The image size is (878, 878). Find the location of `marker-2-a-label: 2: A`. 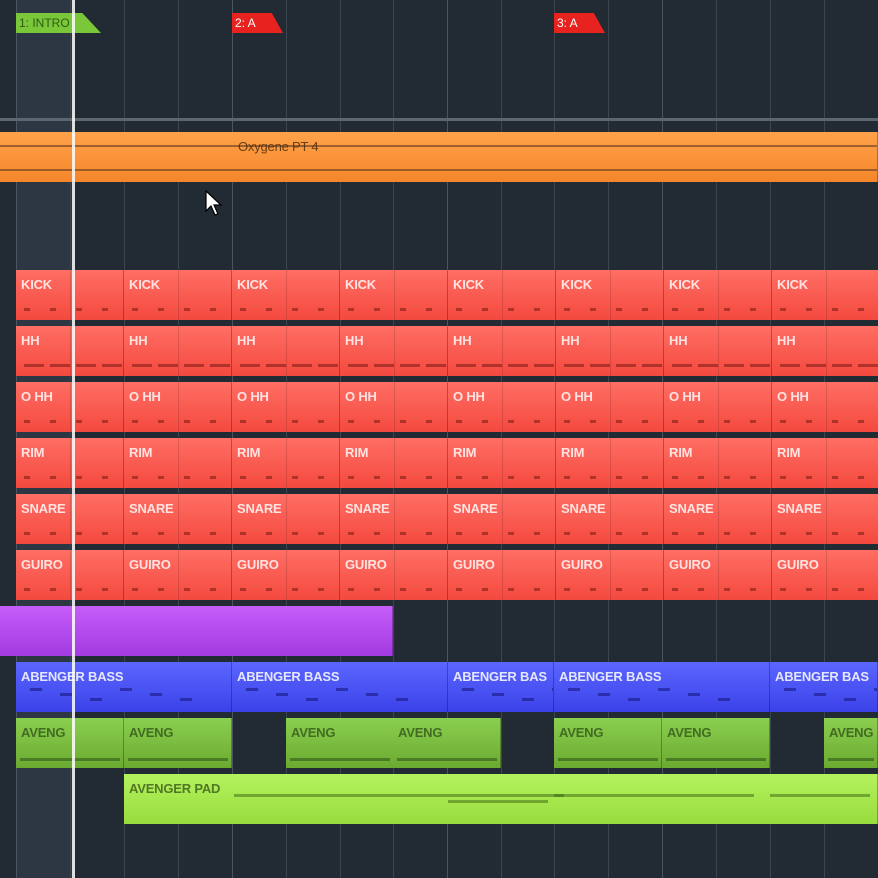

marker-2-a-label: 2: A is located at coordinates (245, 23).